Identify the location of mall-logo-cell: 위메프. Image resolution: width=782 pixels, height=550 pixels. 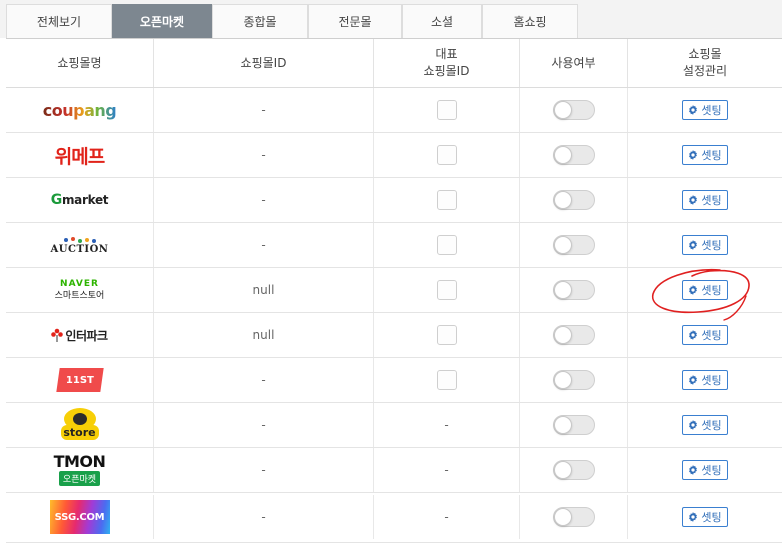
(80, 155).